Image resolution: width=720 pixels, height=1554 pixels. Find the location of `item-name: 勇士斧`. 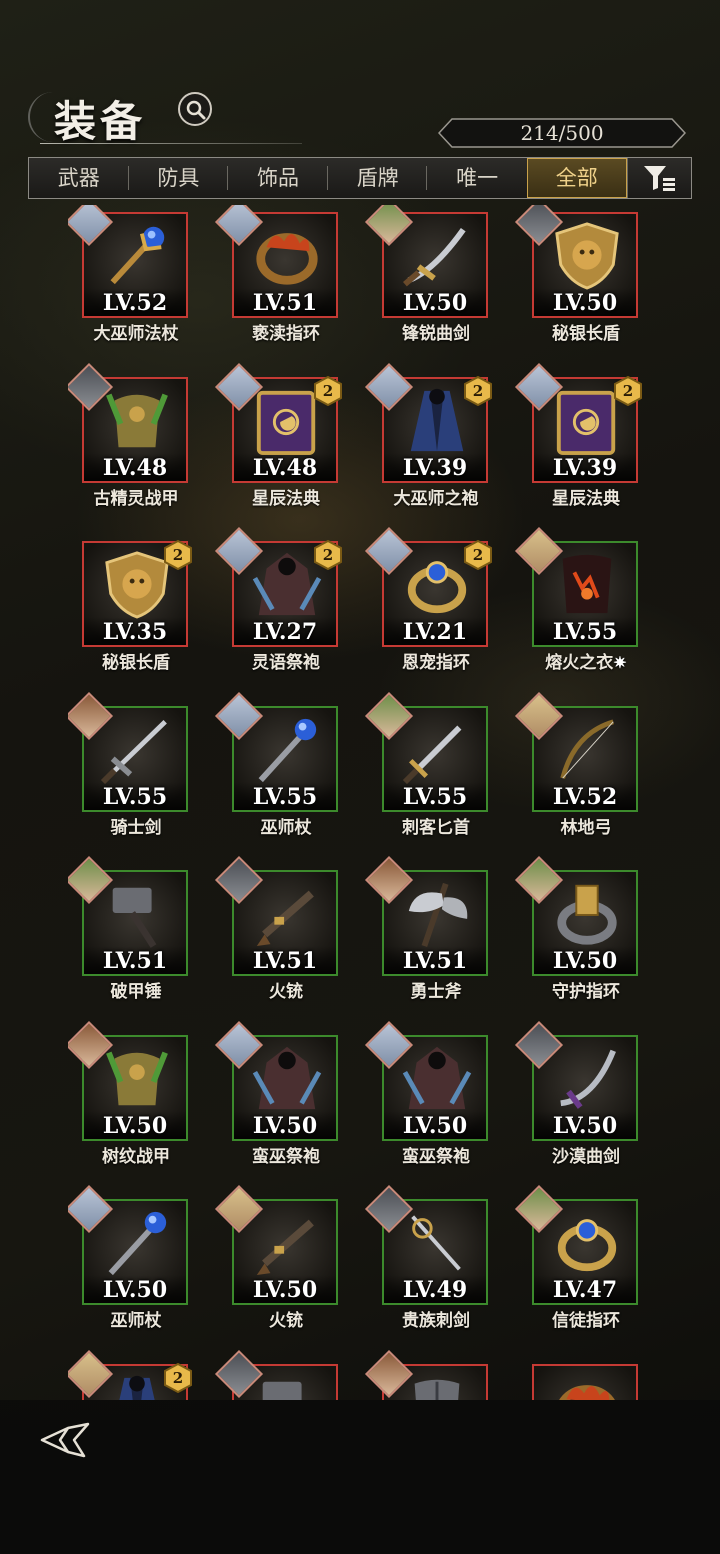

item-name: 勇士斧 is located at coordinates (436, 989).